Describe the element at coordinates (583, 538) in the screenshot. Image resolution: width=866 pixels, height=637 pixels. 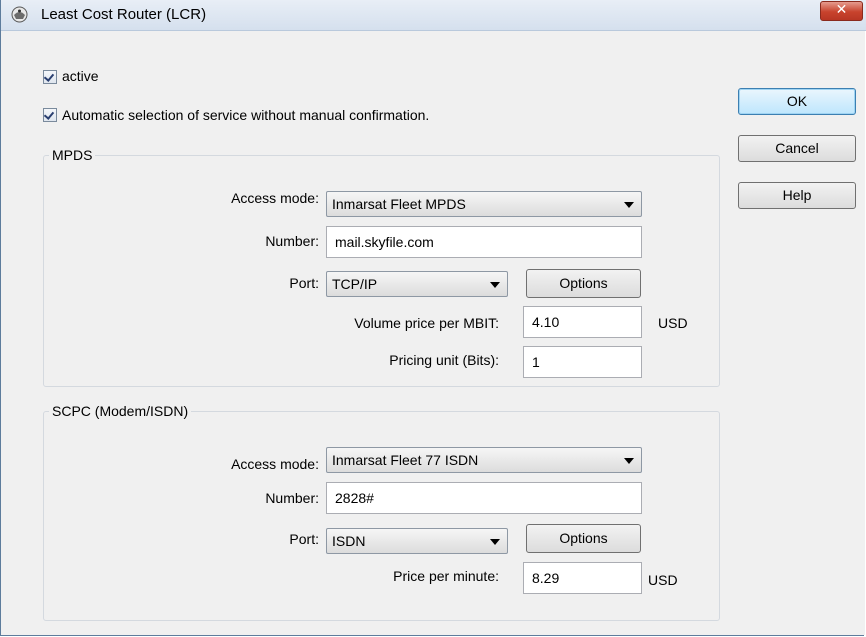
I see `scpc-options-button: Options` at that location.